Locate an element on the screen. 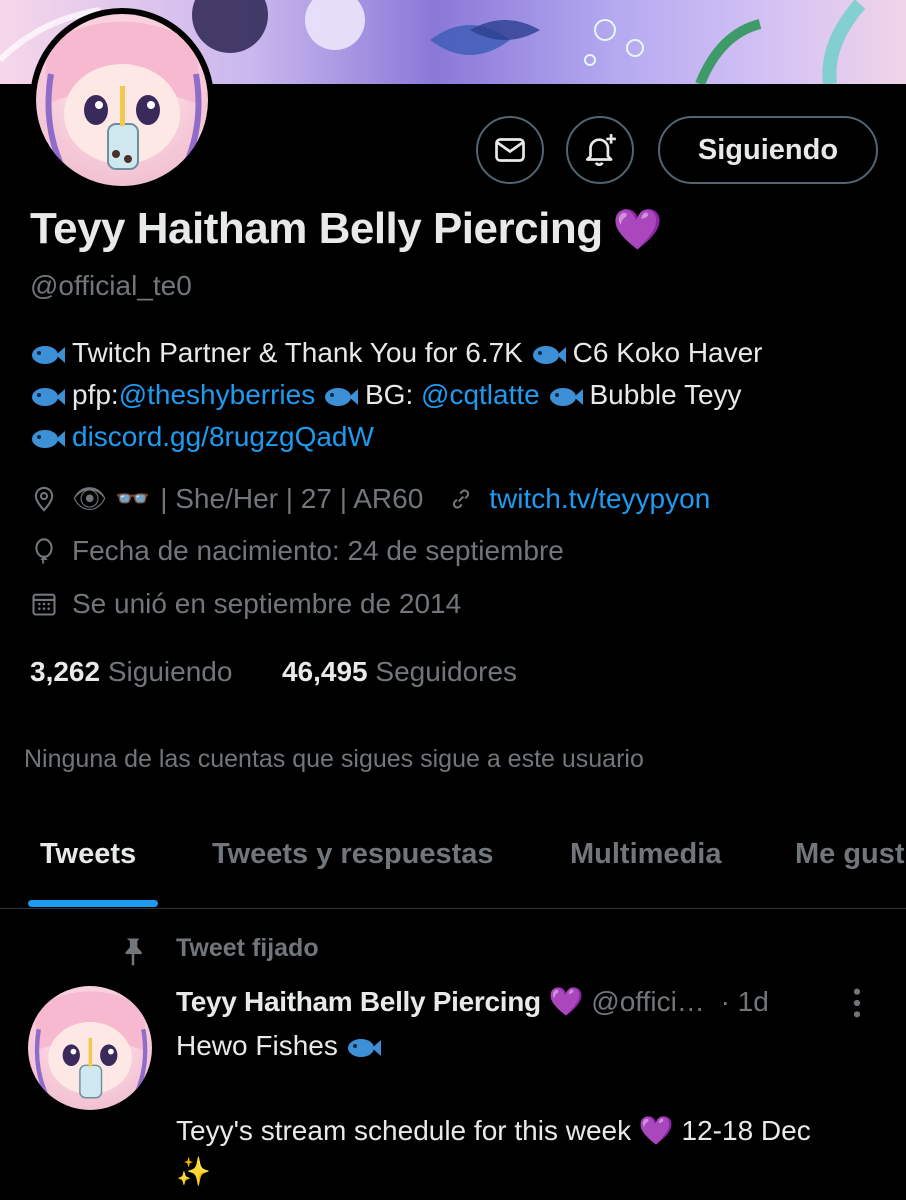  website-link: twitch.tv/teyypyon is located at coordinates (599, 499).